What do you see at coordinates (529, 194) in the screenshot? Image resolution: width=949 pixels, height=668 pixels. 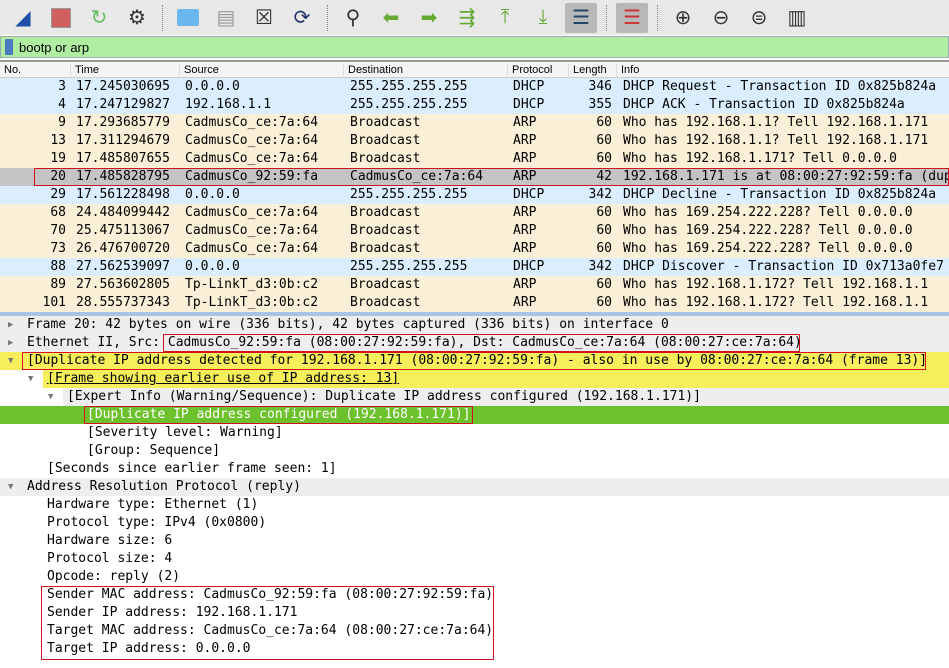 I see `cell-proto: DHCP` at bounding box center [529, 194].